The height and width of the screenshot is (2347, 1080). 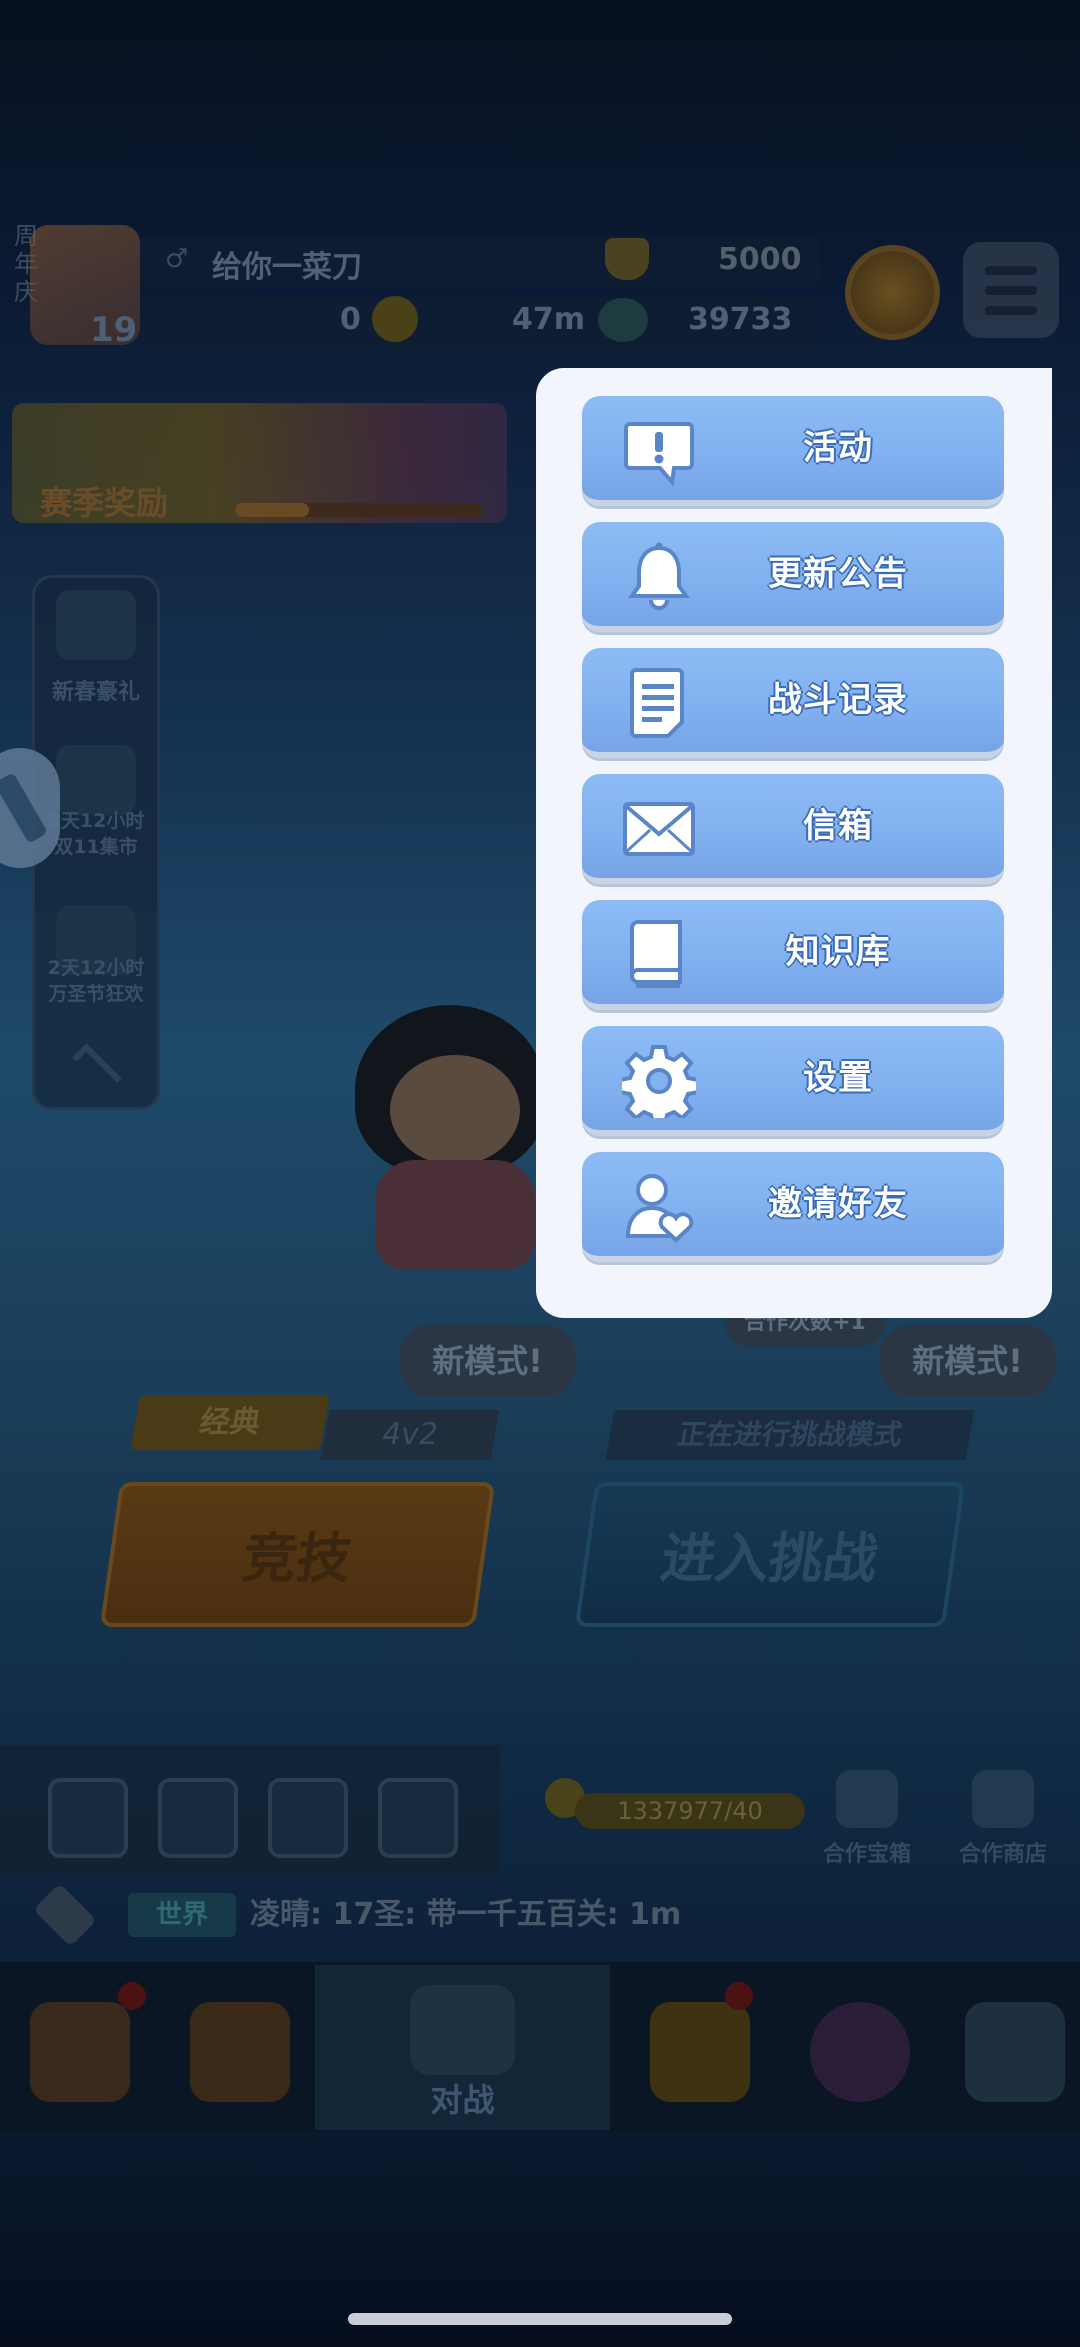 I want to click on nav-planet, so click(x=857, y=2047).